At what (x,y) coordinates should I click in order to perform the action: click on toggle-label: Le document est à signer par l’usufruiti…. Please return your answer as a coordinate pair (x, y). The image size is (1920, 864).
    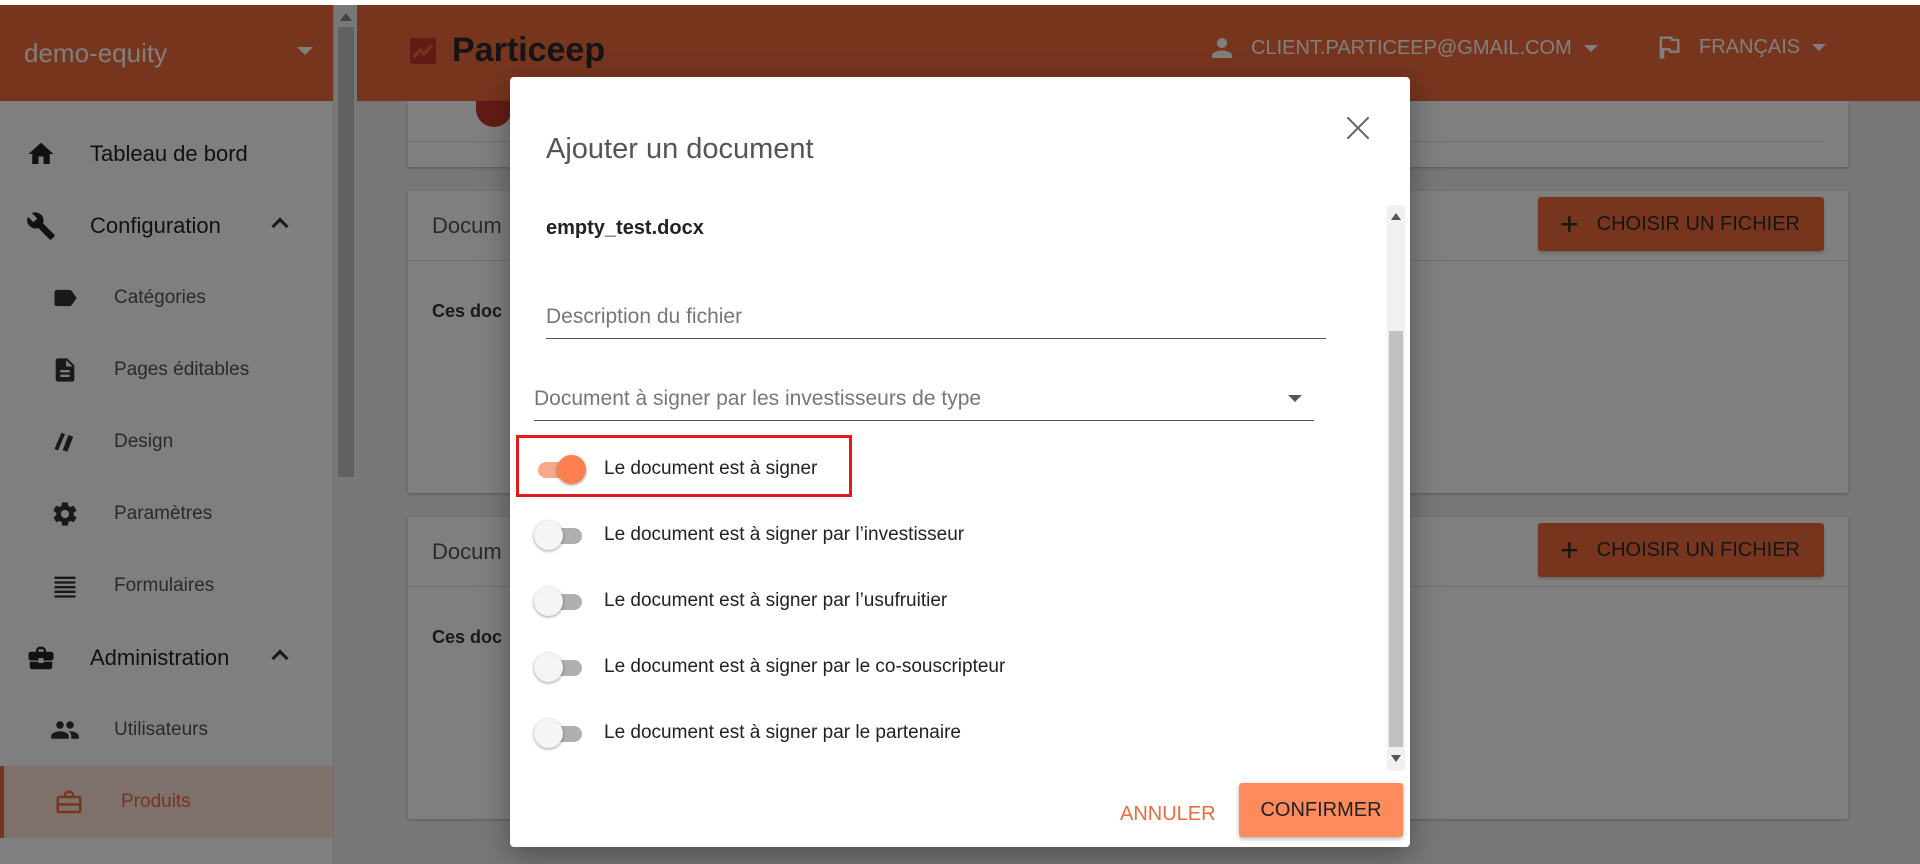
    Looking at the image, I should click on (776, 600).